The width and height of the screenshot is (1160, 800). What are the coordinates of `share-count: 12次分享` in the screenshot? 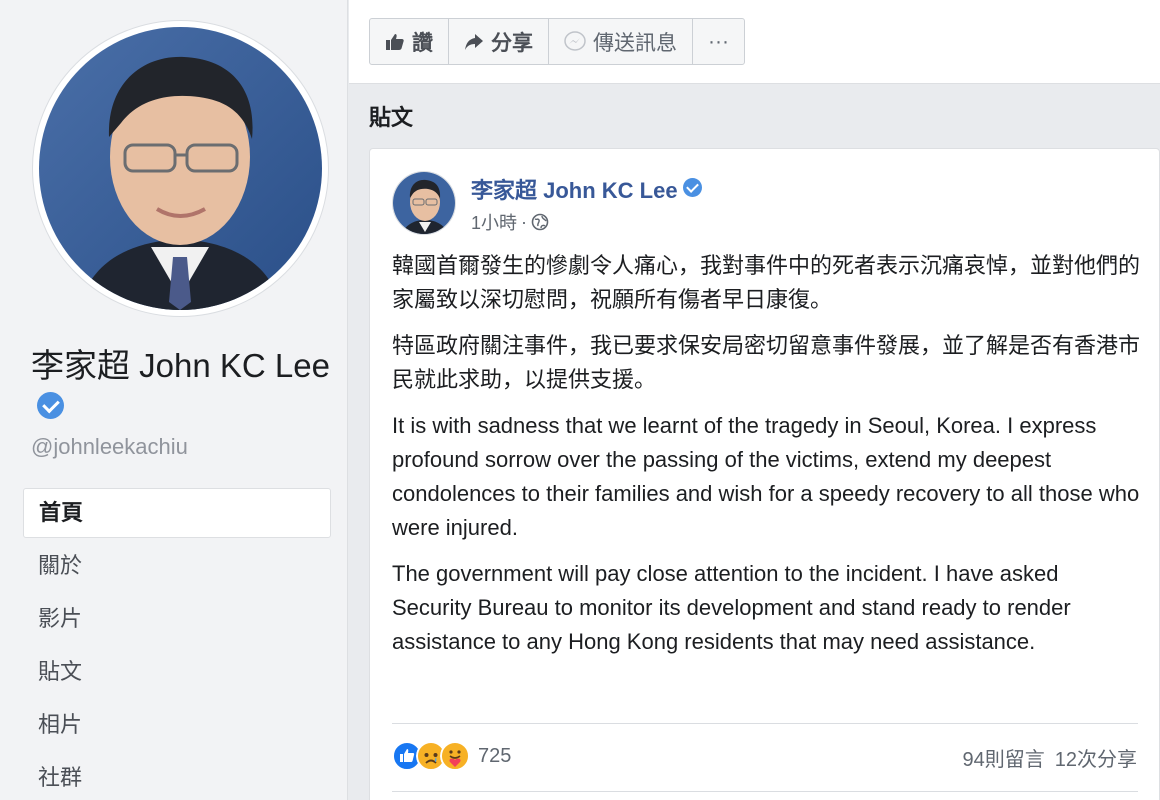 It's located at (1096, 760).